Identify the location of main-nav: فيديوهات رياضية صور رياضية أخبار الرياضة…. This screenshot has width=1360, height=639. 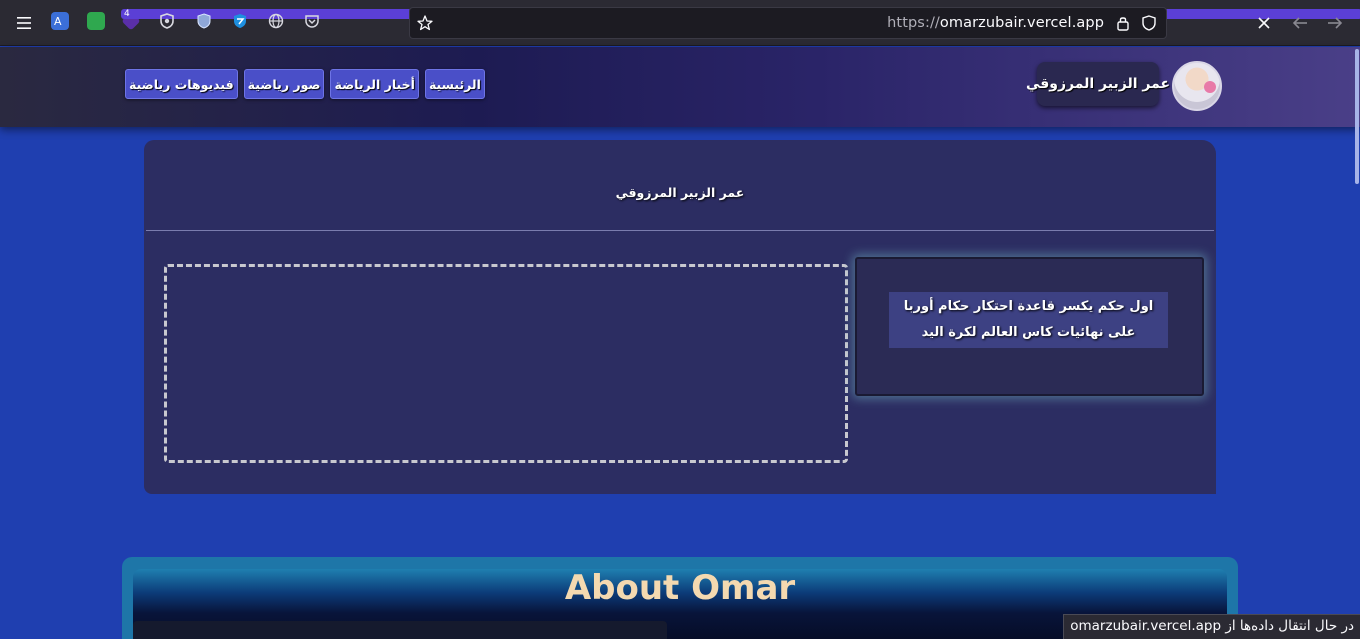
(305, 84).